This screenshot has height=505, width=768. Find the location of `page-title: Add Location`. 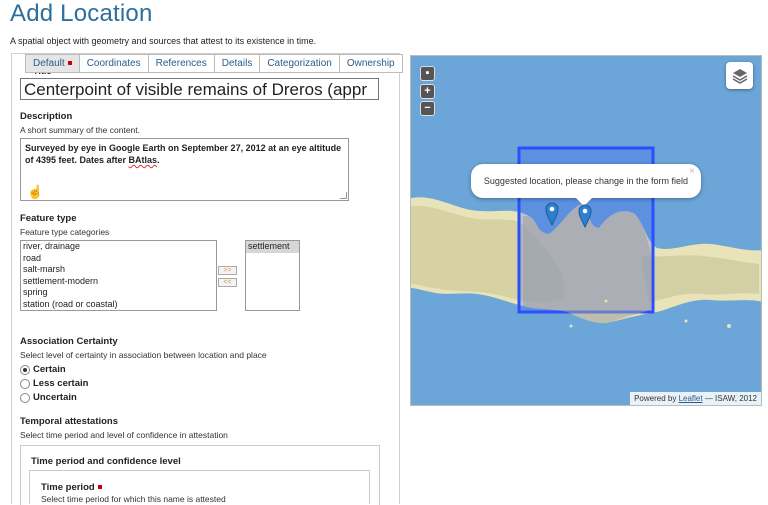

page-title: Add Location is located at coordinates (81, 13).